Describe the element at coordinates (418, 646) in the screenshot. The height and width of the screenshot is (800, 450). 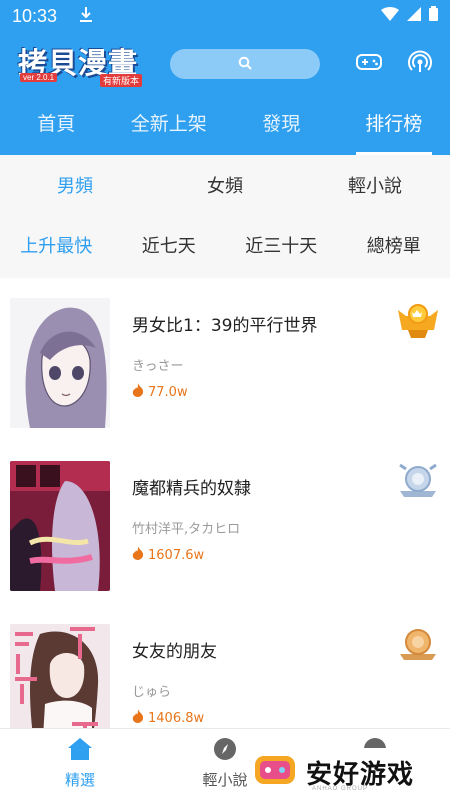
I see `bronze-medal-icon` at that location.